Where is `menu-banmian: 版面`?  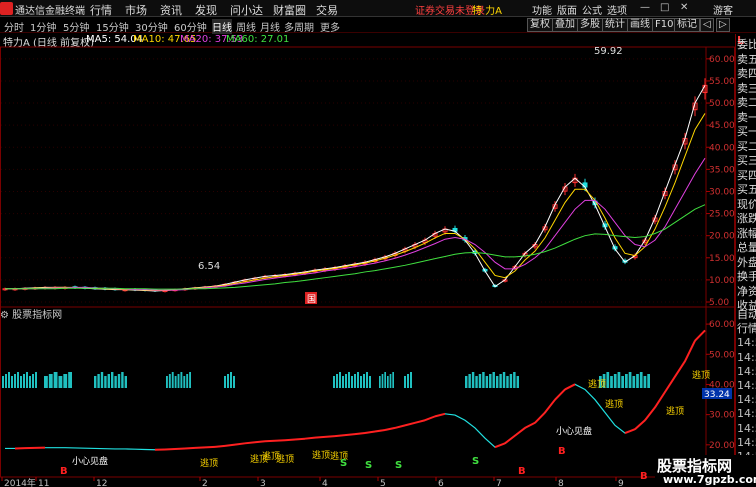
menu-banmian: 版面 is located at coordinates (567, 9).